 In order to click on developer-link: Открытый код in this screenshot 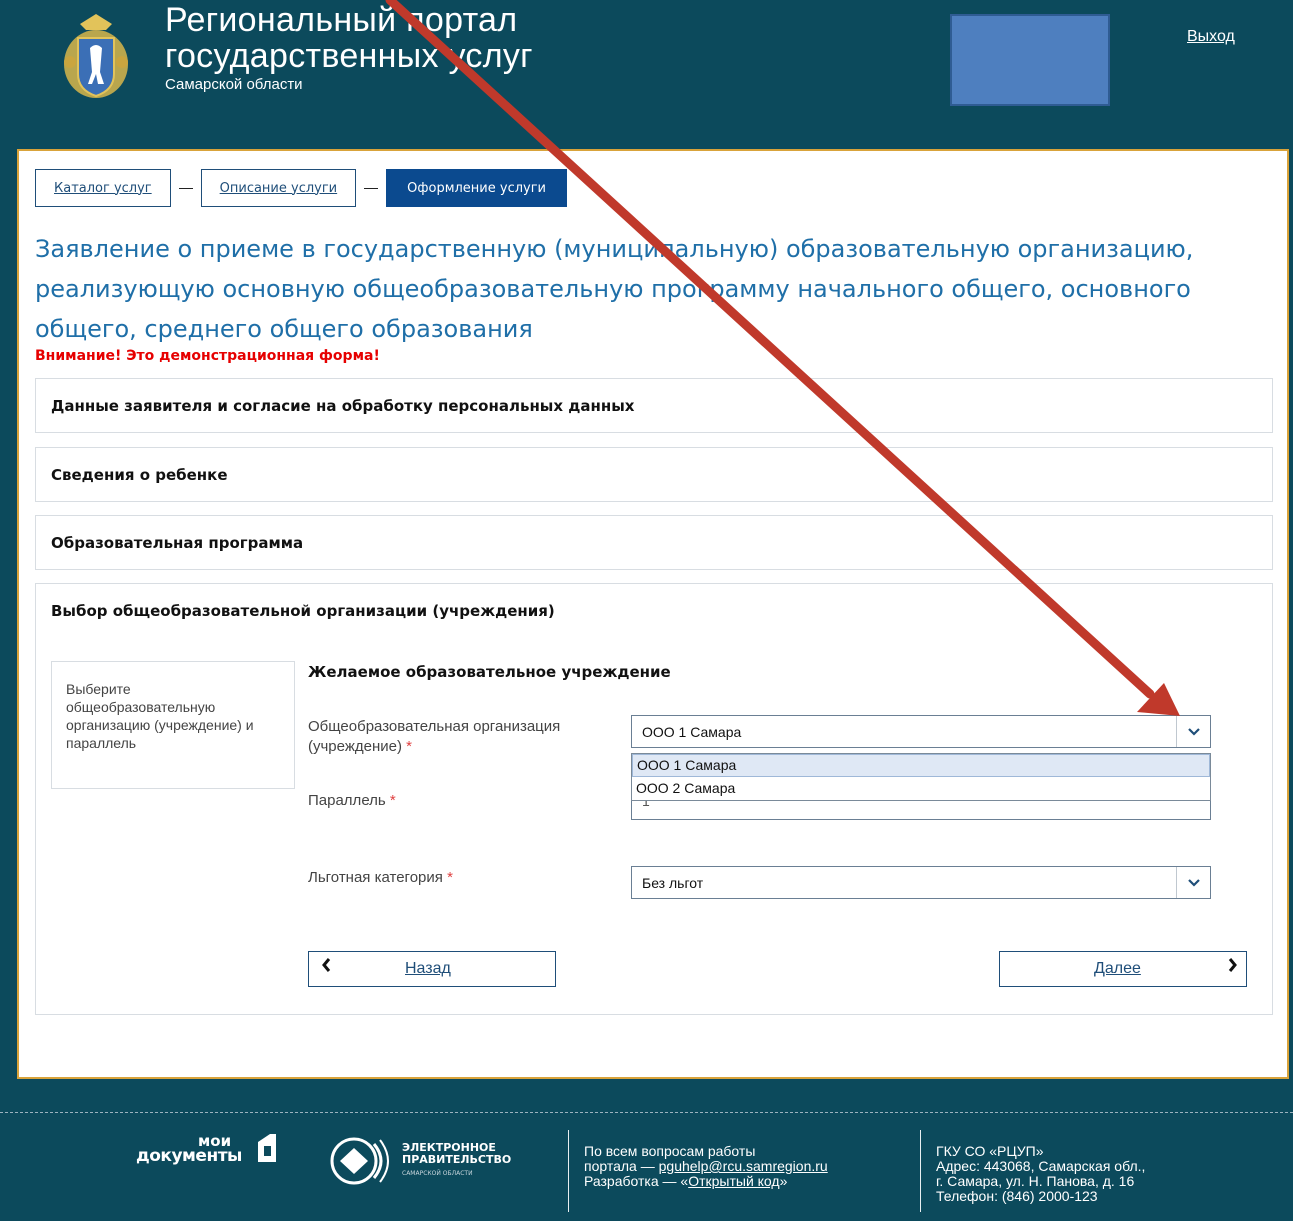, I will do `click(733, 1181)`.